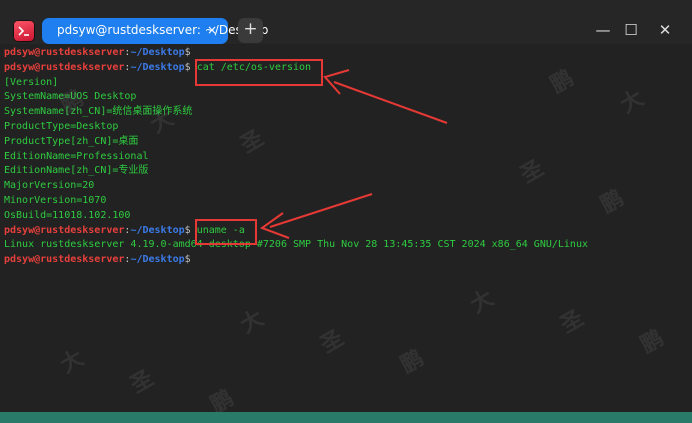  I want to click on close-button: ✕, so click(665, 30).